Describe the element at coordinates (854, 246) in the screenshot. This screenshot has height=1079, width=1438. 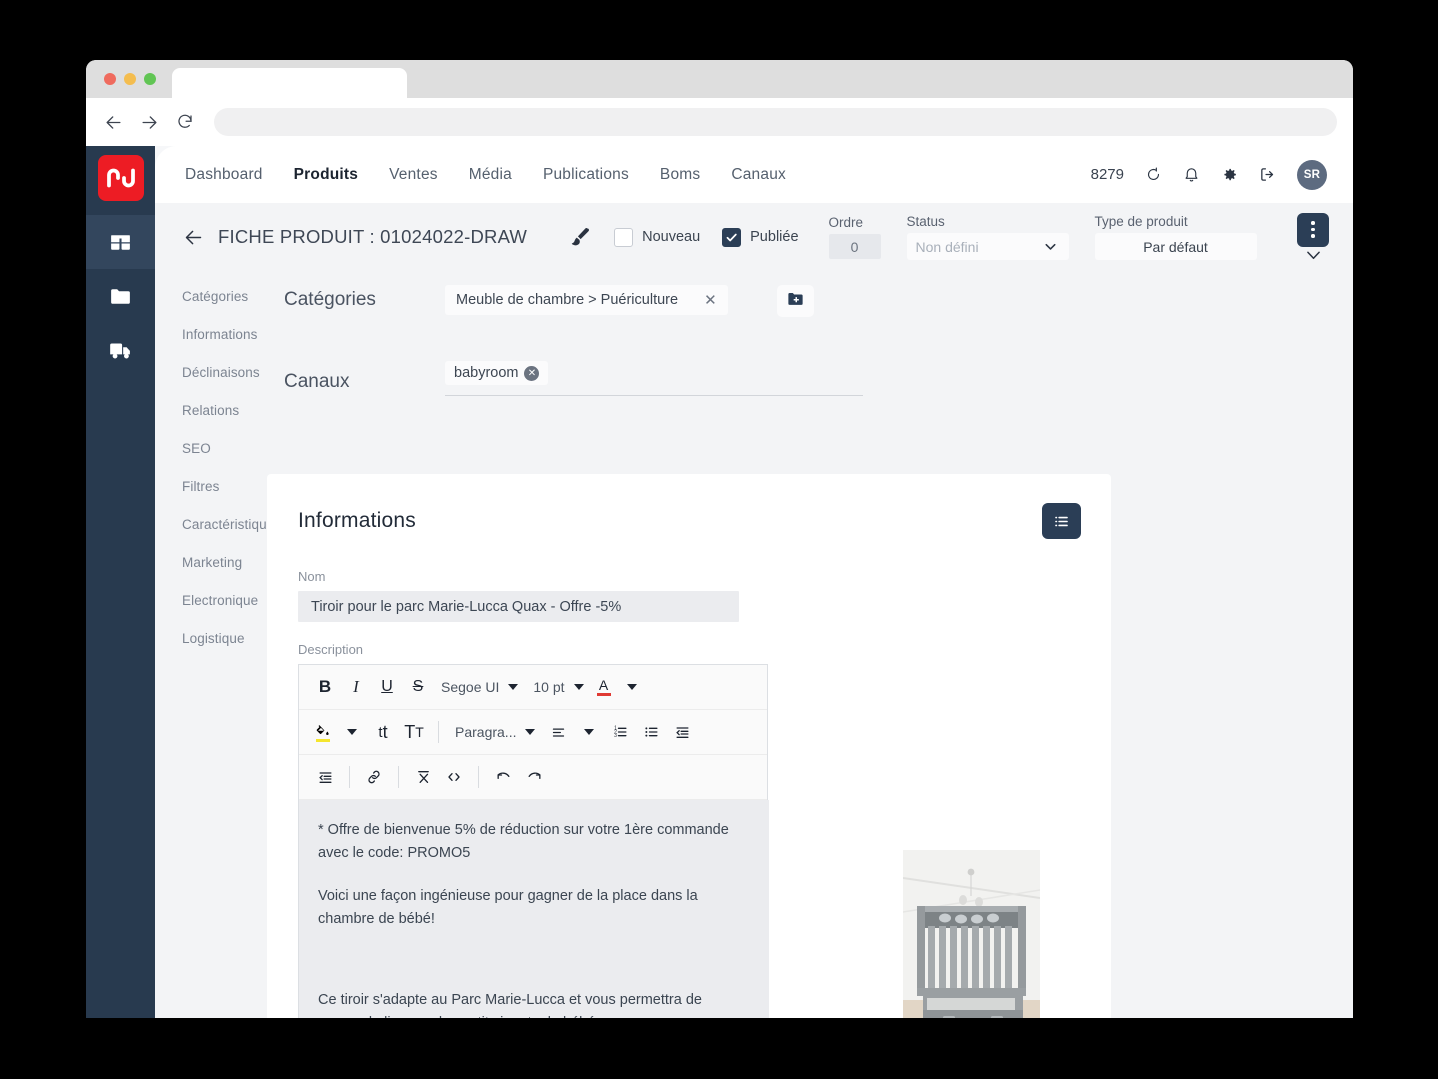
I see `ordre-input` at that location.